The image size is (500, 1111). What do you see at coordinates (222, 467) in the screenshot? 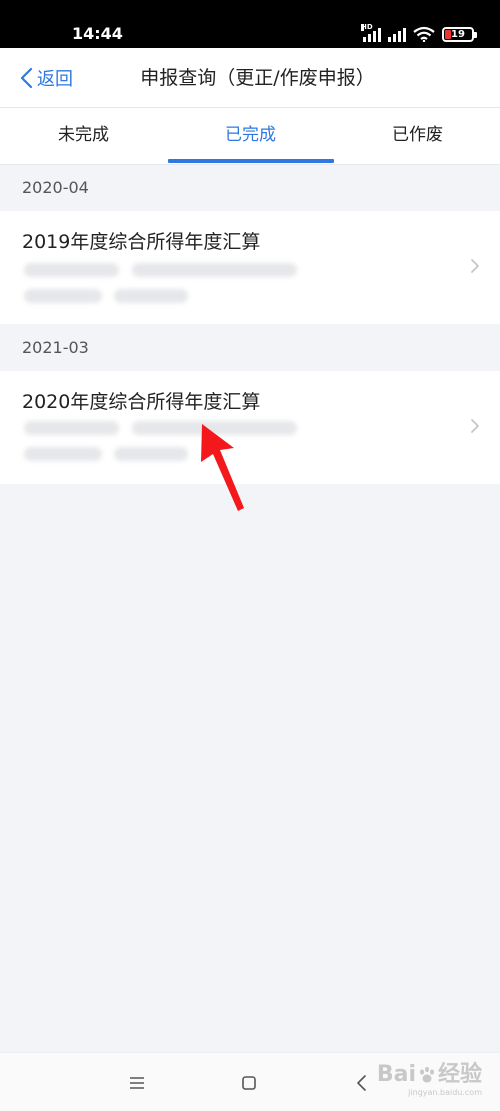
I see `red-arrow-icon` at bounding box center [222, 467].